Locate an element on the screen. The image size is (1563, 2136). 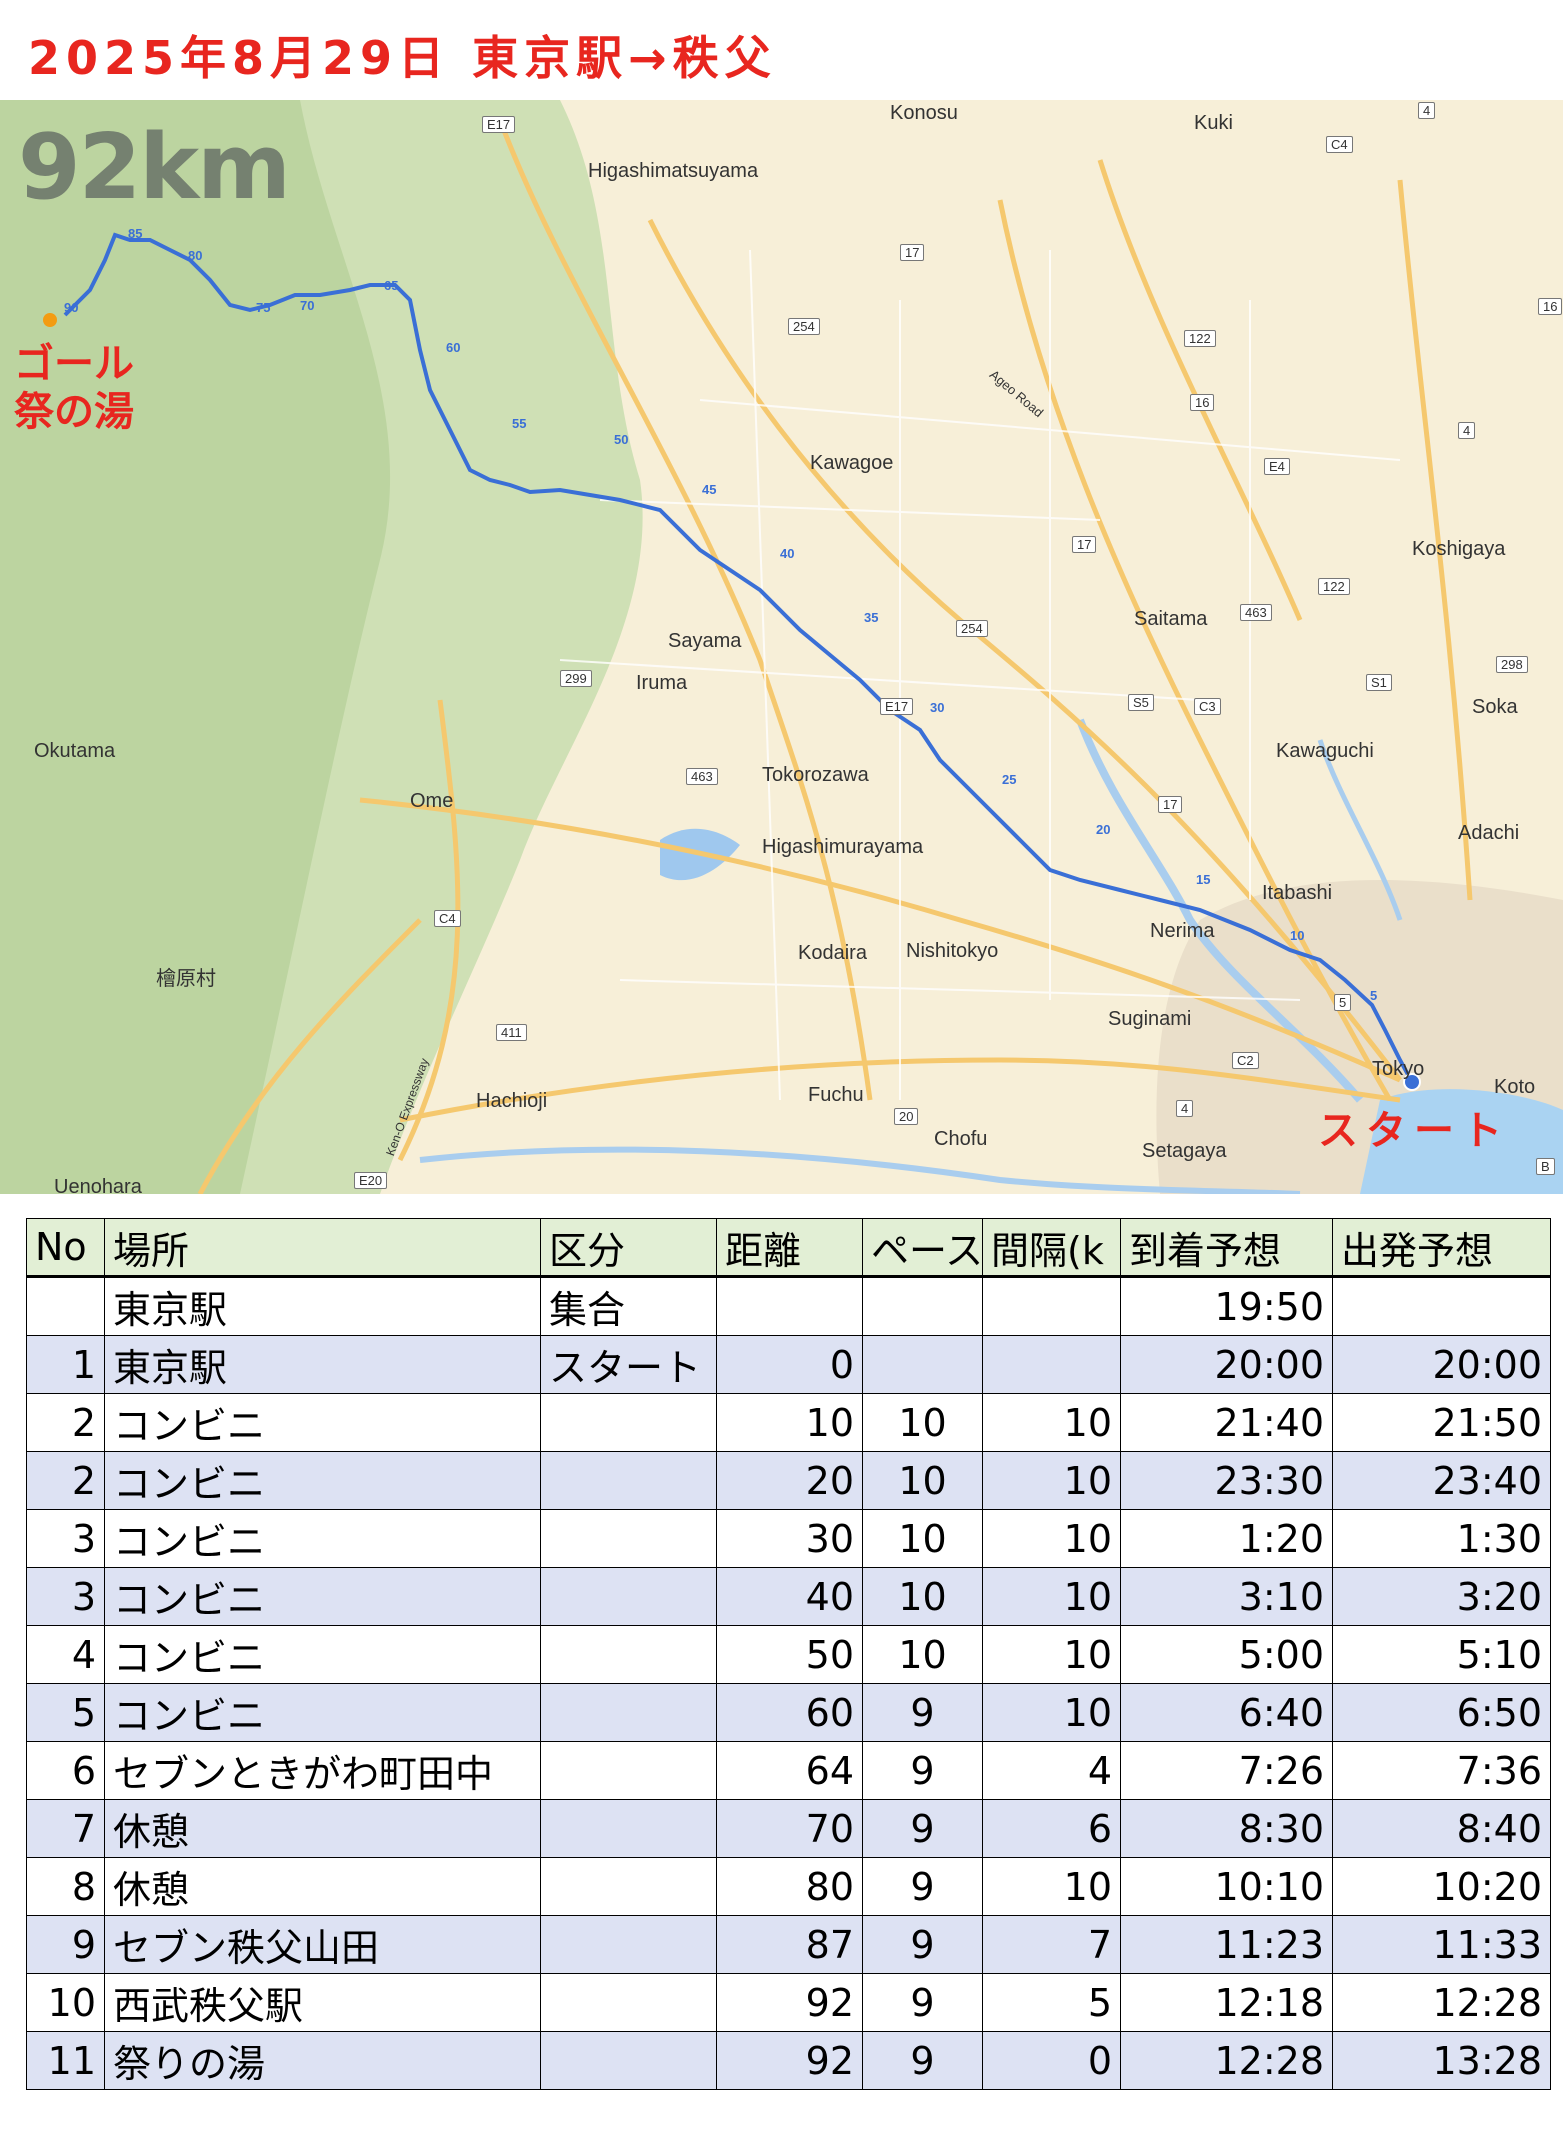
table-row: 1 東京駅 スタート 0 20:00 20:00 is located at coordinates (788, 1364).